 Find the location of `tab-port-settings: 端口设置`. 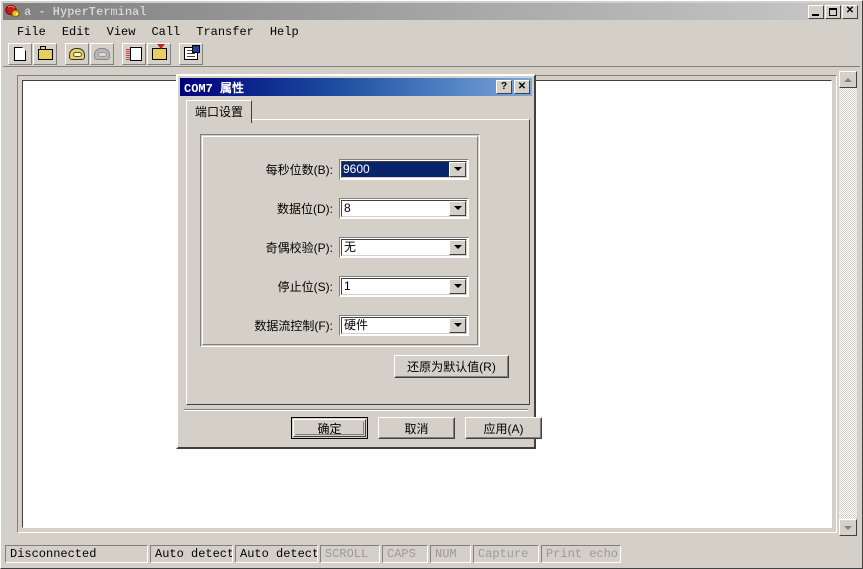

tab-port-settings: 端口设置 is located at coordinates (219, 111).